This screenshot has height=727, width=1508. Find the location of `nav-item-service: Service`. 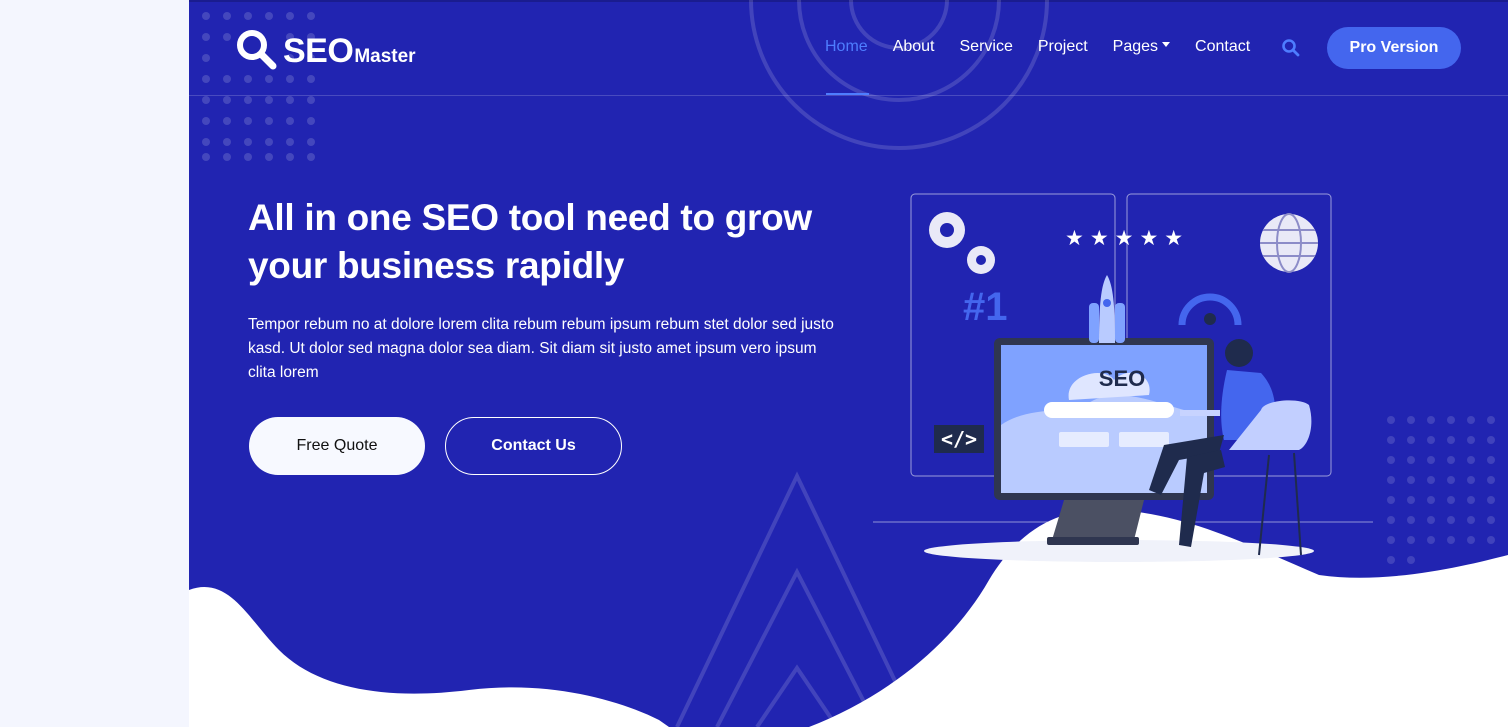

nav-item-service: Service is located at coordinates (986, 47).